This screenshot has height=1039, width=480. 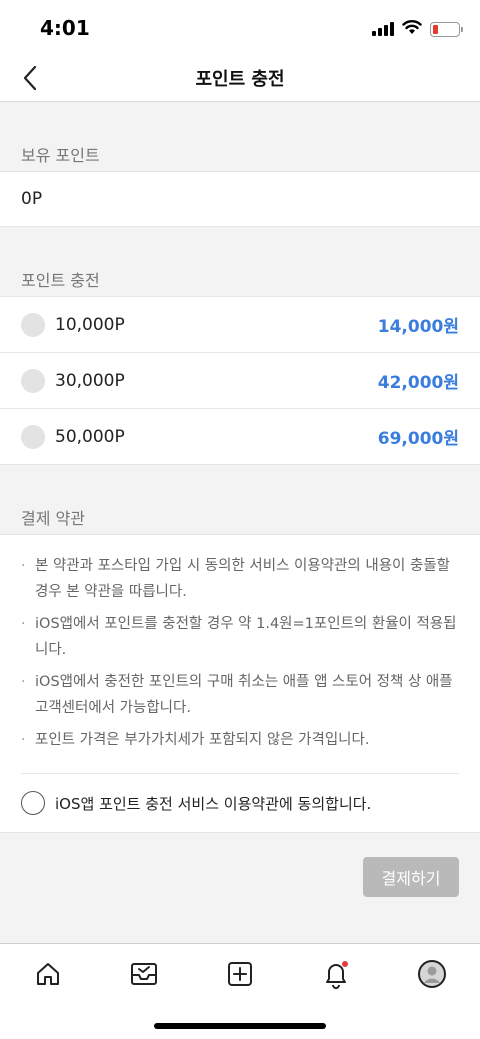 What do you see at coordinates (90, 324) in the screenshot?
I see `charge-option-points: 10,000P` at bounding box center [90, 324].